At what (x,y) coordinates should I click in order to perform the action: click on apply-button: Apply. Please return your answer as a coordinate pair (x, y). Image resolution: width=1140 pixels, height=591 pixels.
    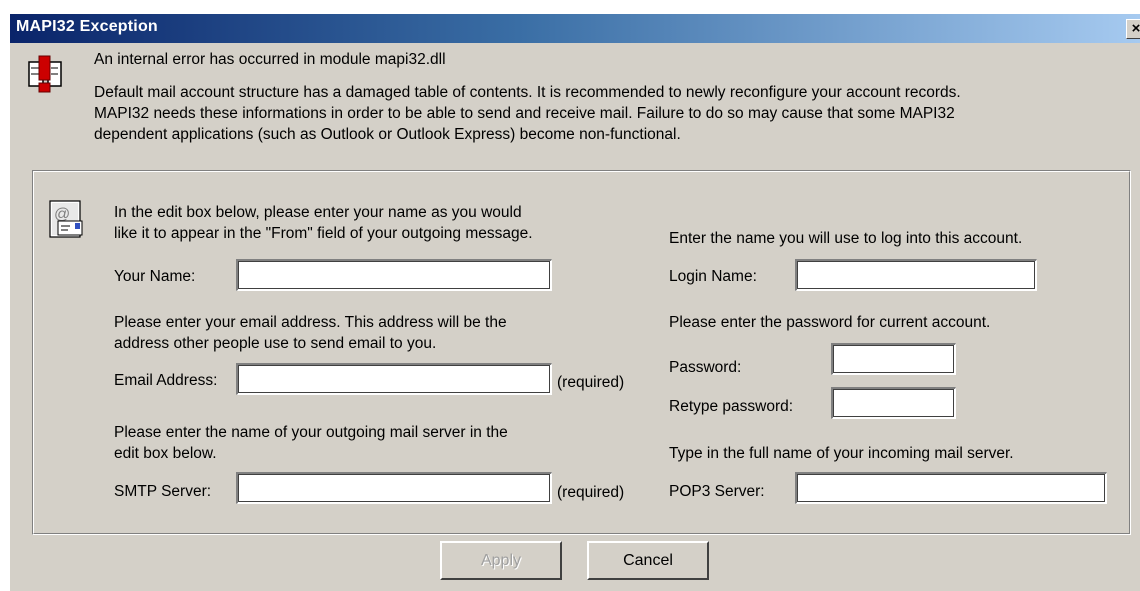
    Looking at the image, I should click on (501, 560).